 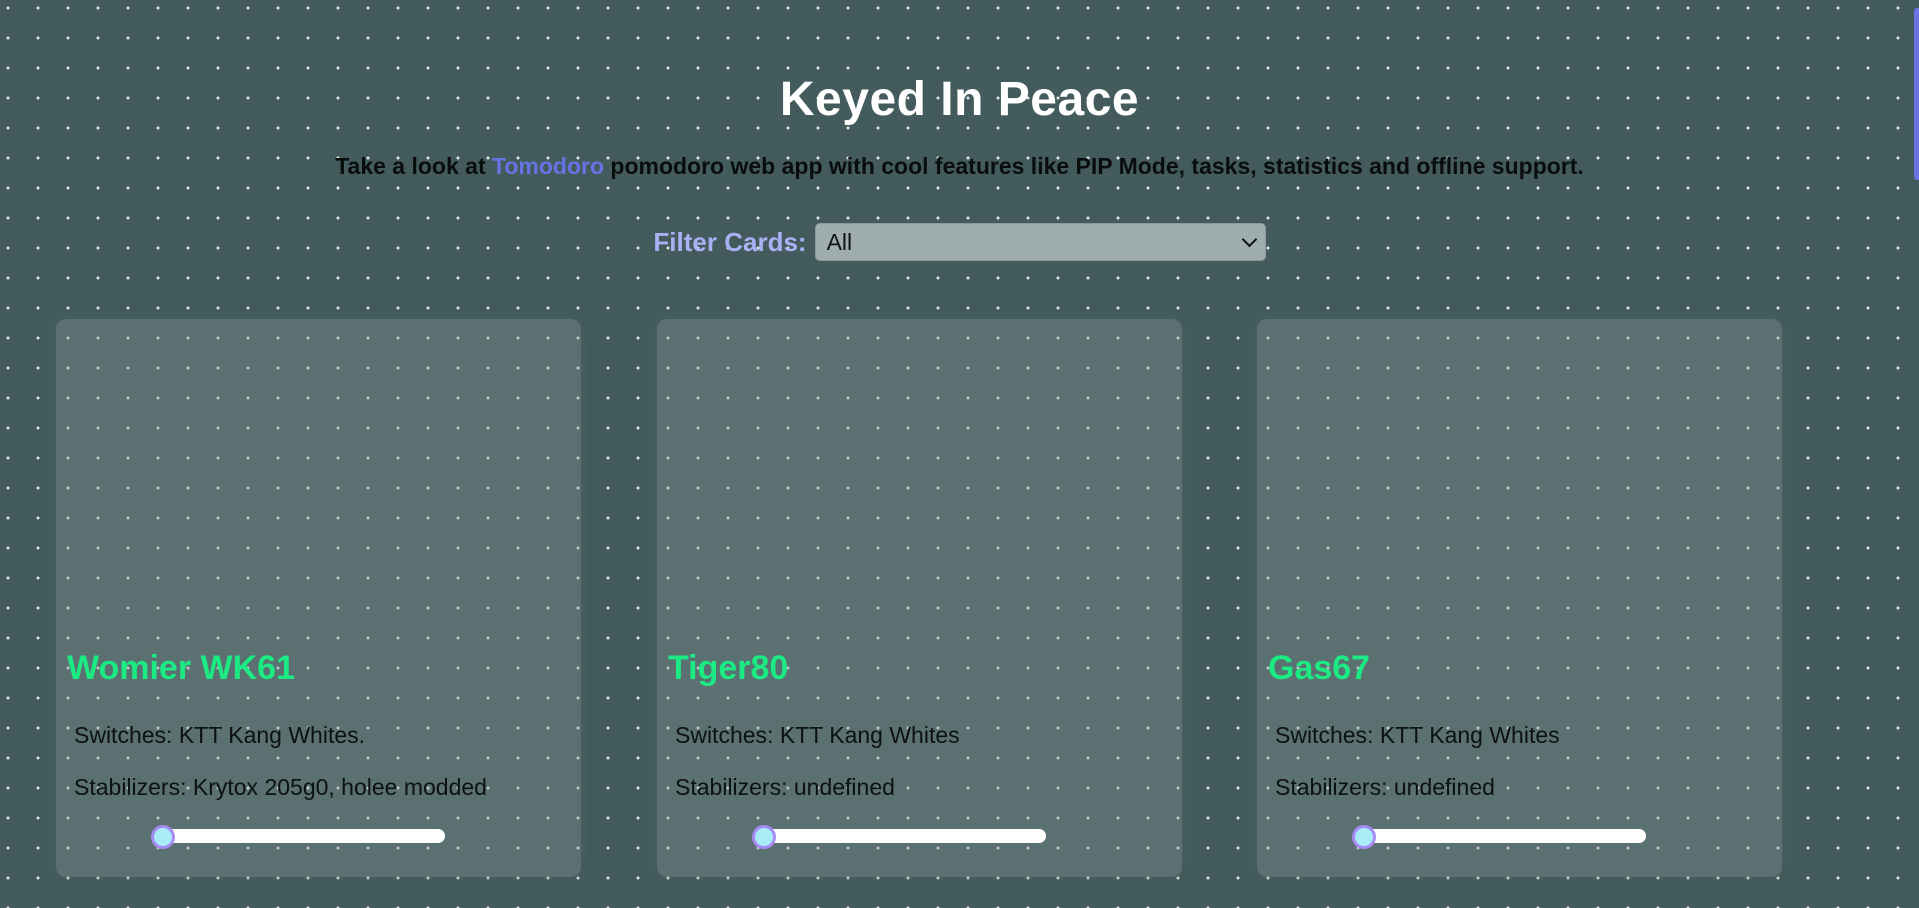 What do you see at coordinates (730, 241) in the screenshot?
I see `filter-label: Filter Cards:` at bounding box center [730, 241].